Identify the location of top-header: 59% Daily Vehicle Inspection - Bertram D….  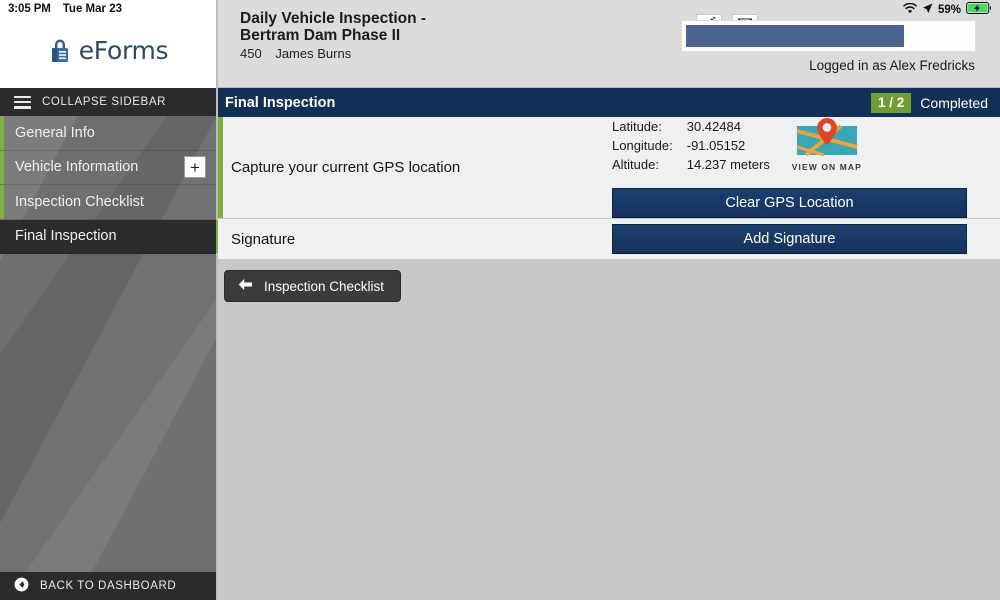
(609, 44).